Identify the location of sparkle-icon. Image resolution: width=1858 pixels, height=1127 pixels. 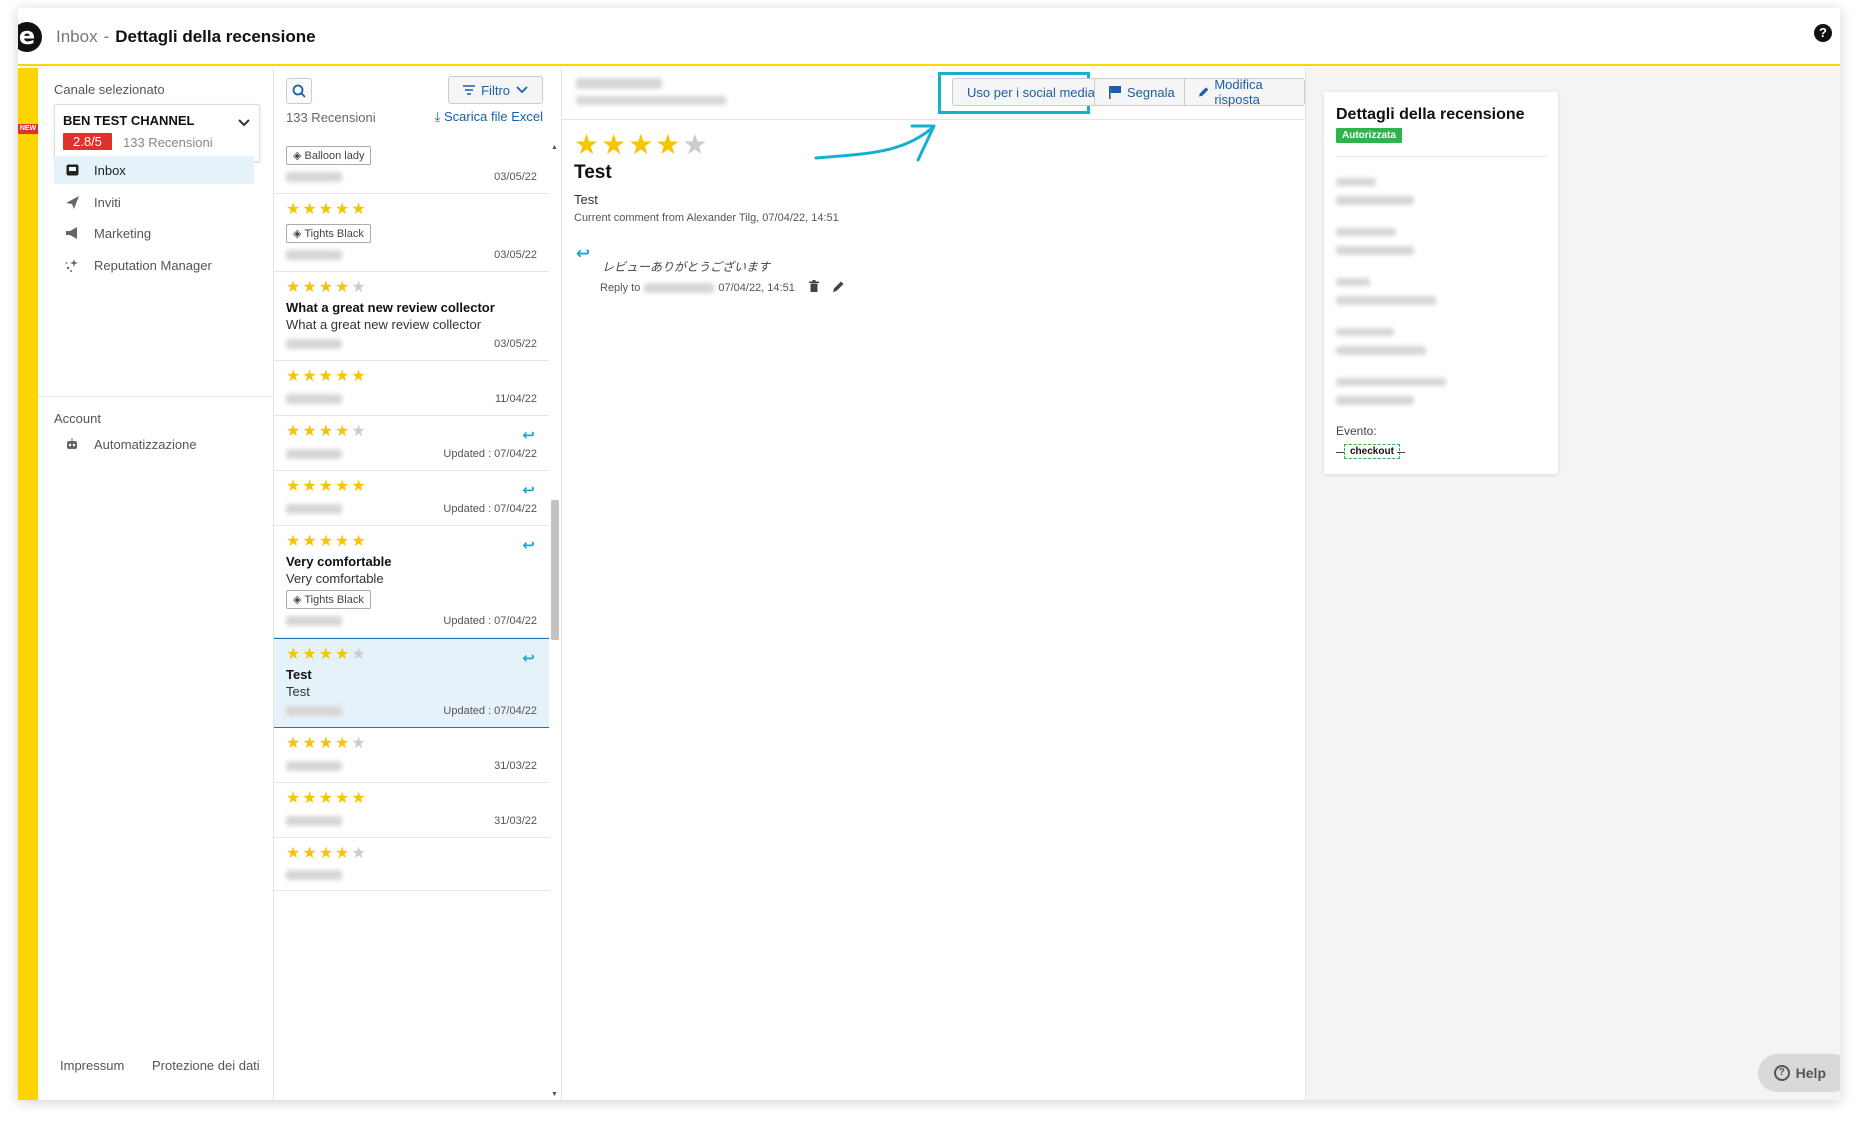
(72, 265).